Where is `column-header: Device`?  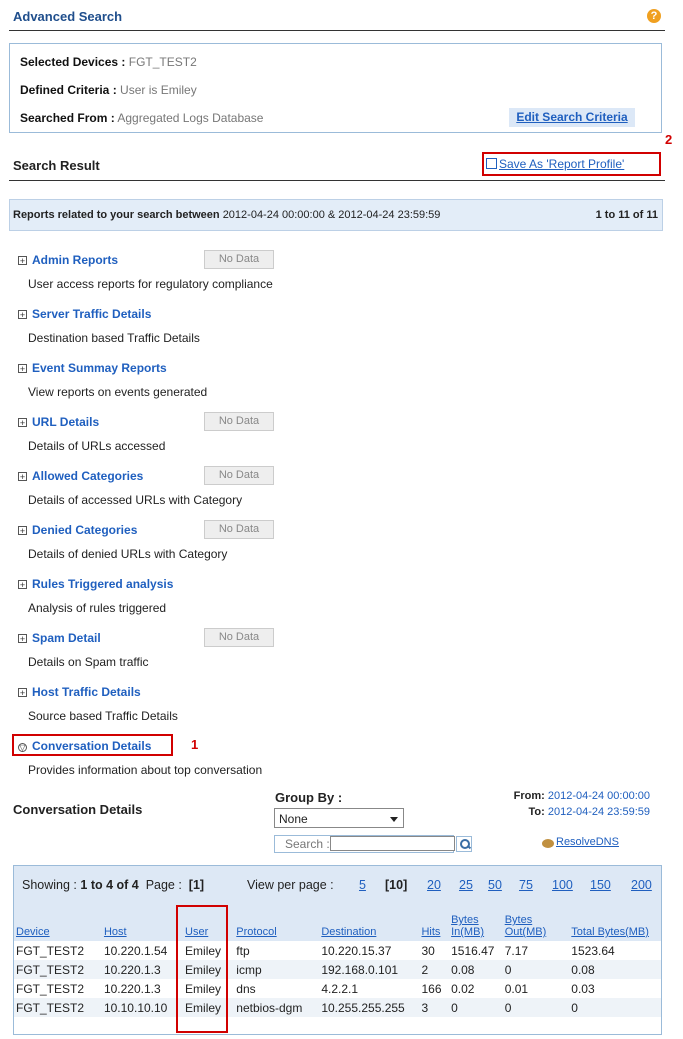 column-header: Device is located at coordinates (58, 923).